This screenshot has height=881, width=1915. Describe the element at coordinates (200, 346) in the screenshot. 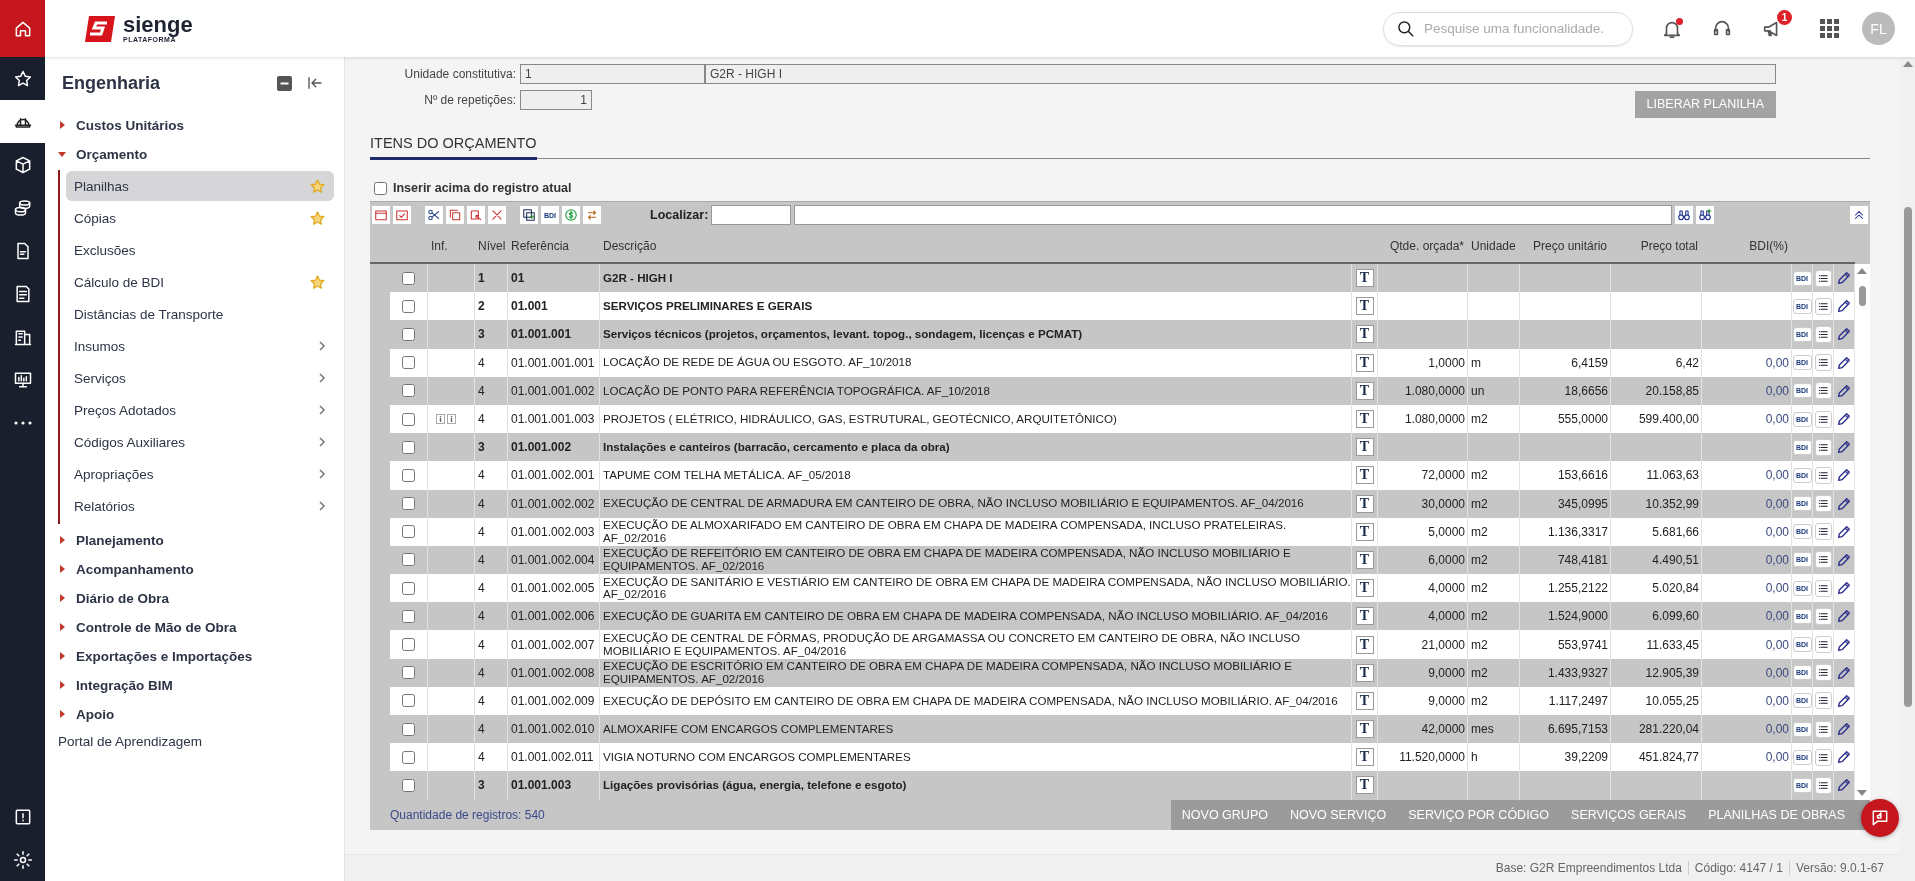

I see `menu-item: Insumos` at that location.